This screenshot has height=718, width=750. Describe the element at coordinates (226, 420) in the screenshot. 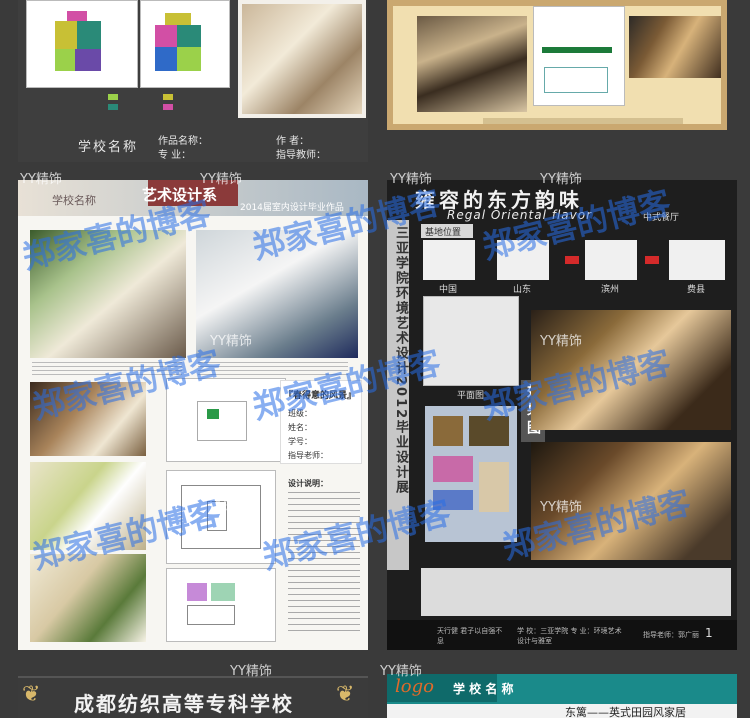

I see `elevation-plan` at that location.